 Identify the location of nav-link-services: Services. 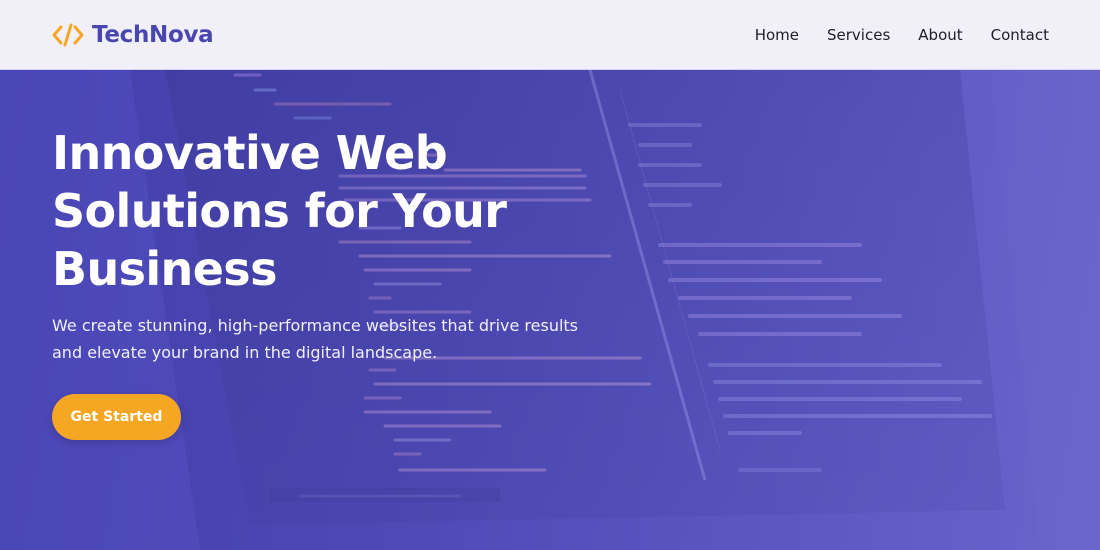
(858, 35).